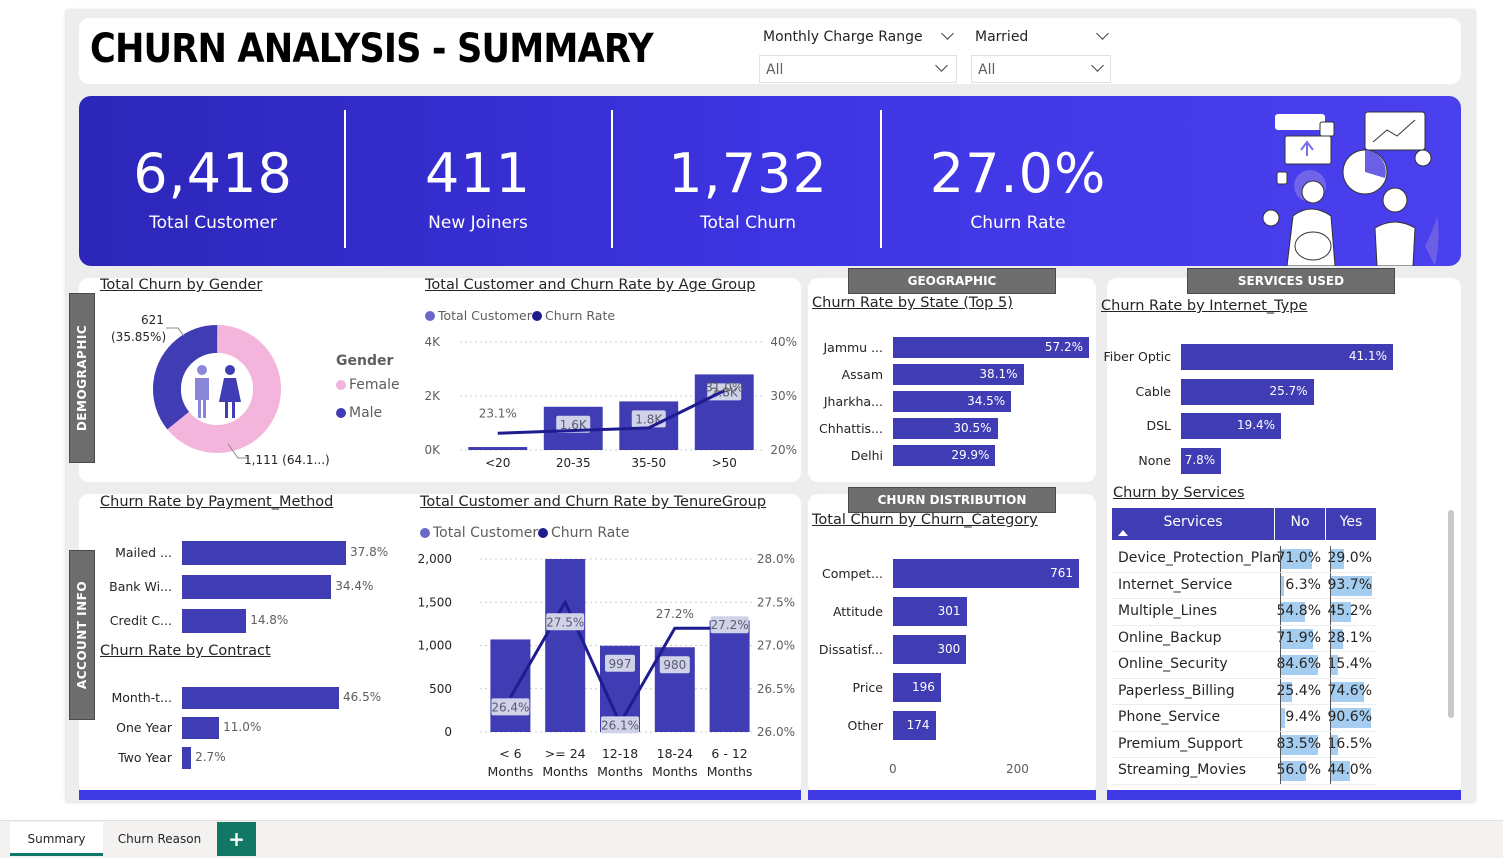 The width and height of the screenshot is (1503, 858). Describe the element at coordinates (987, 70) in the screenshot. I see `slicer-married-value: All` at that location.